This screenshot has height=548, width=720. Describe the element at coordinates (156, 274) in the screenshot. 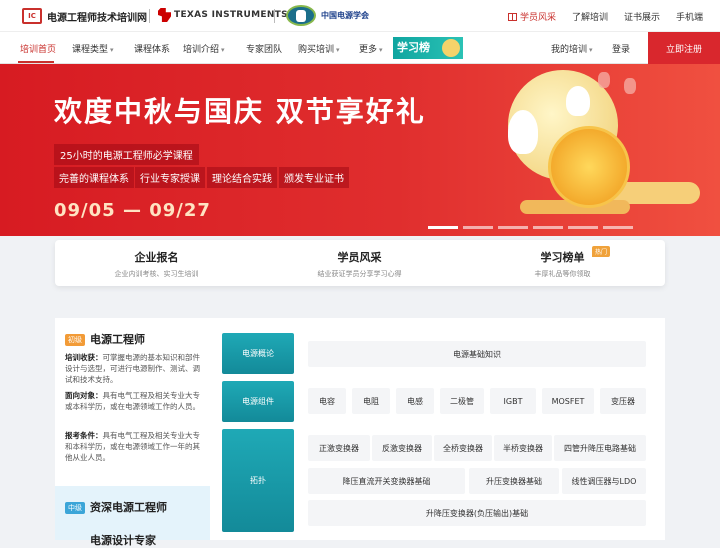

I see `quick-link-desc: 企业内训考核、实习生培训` at that location.